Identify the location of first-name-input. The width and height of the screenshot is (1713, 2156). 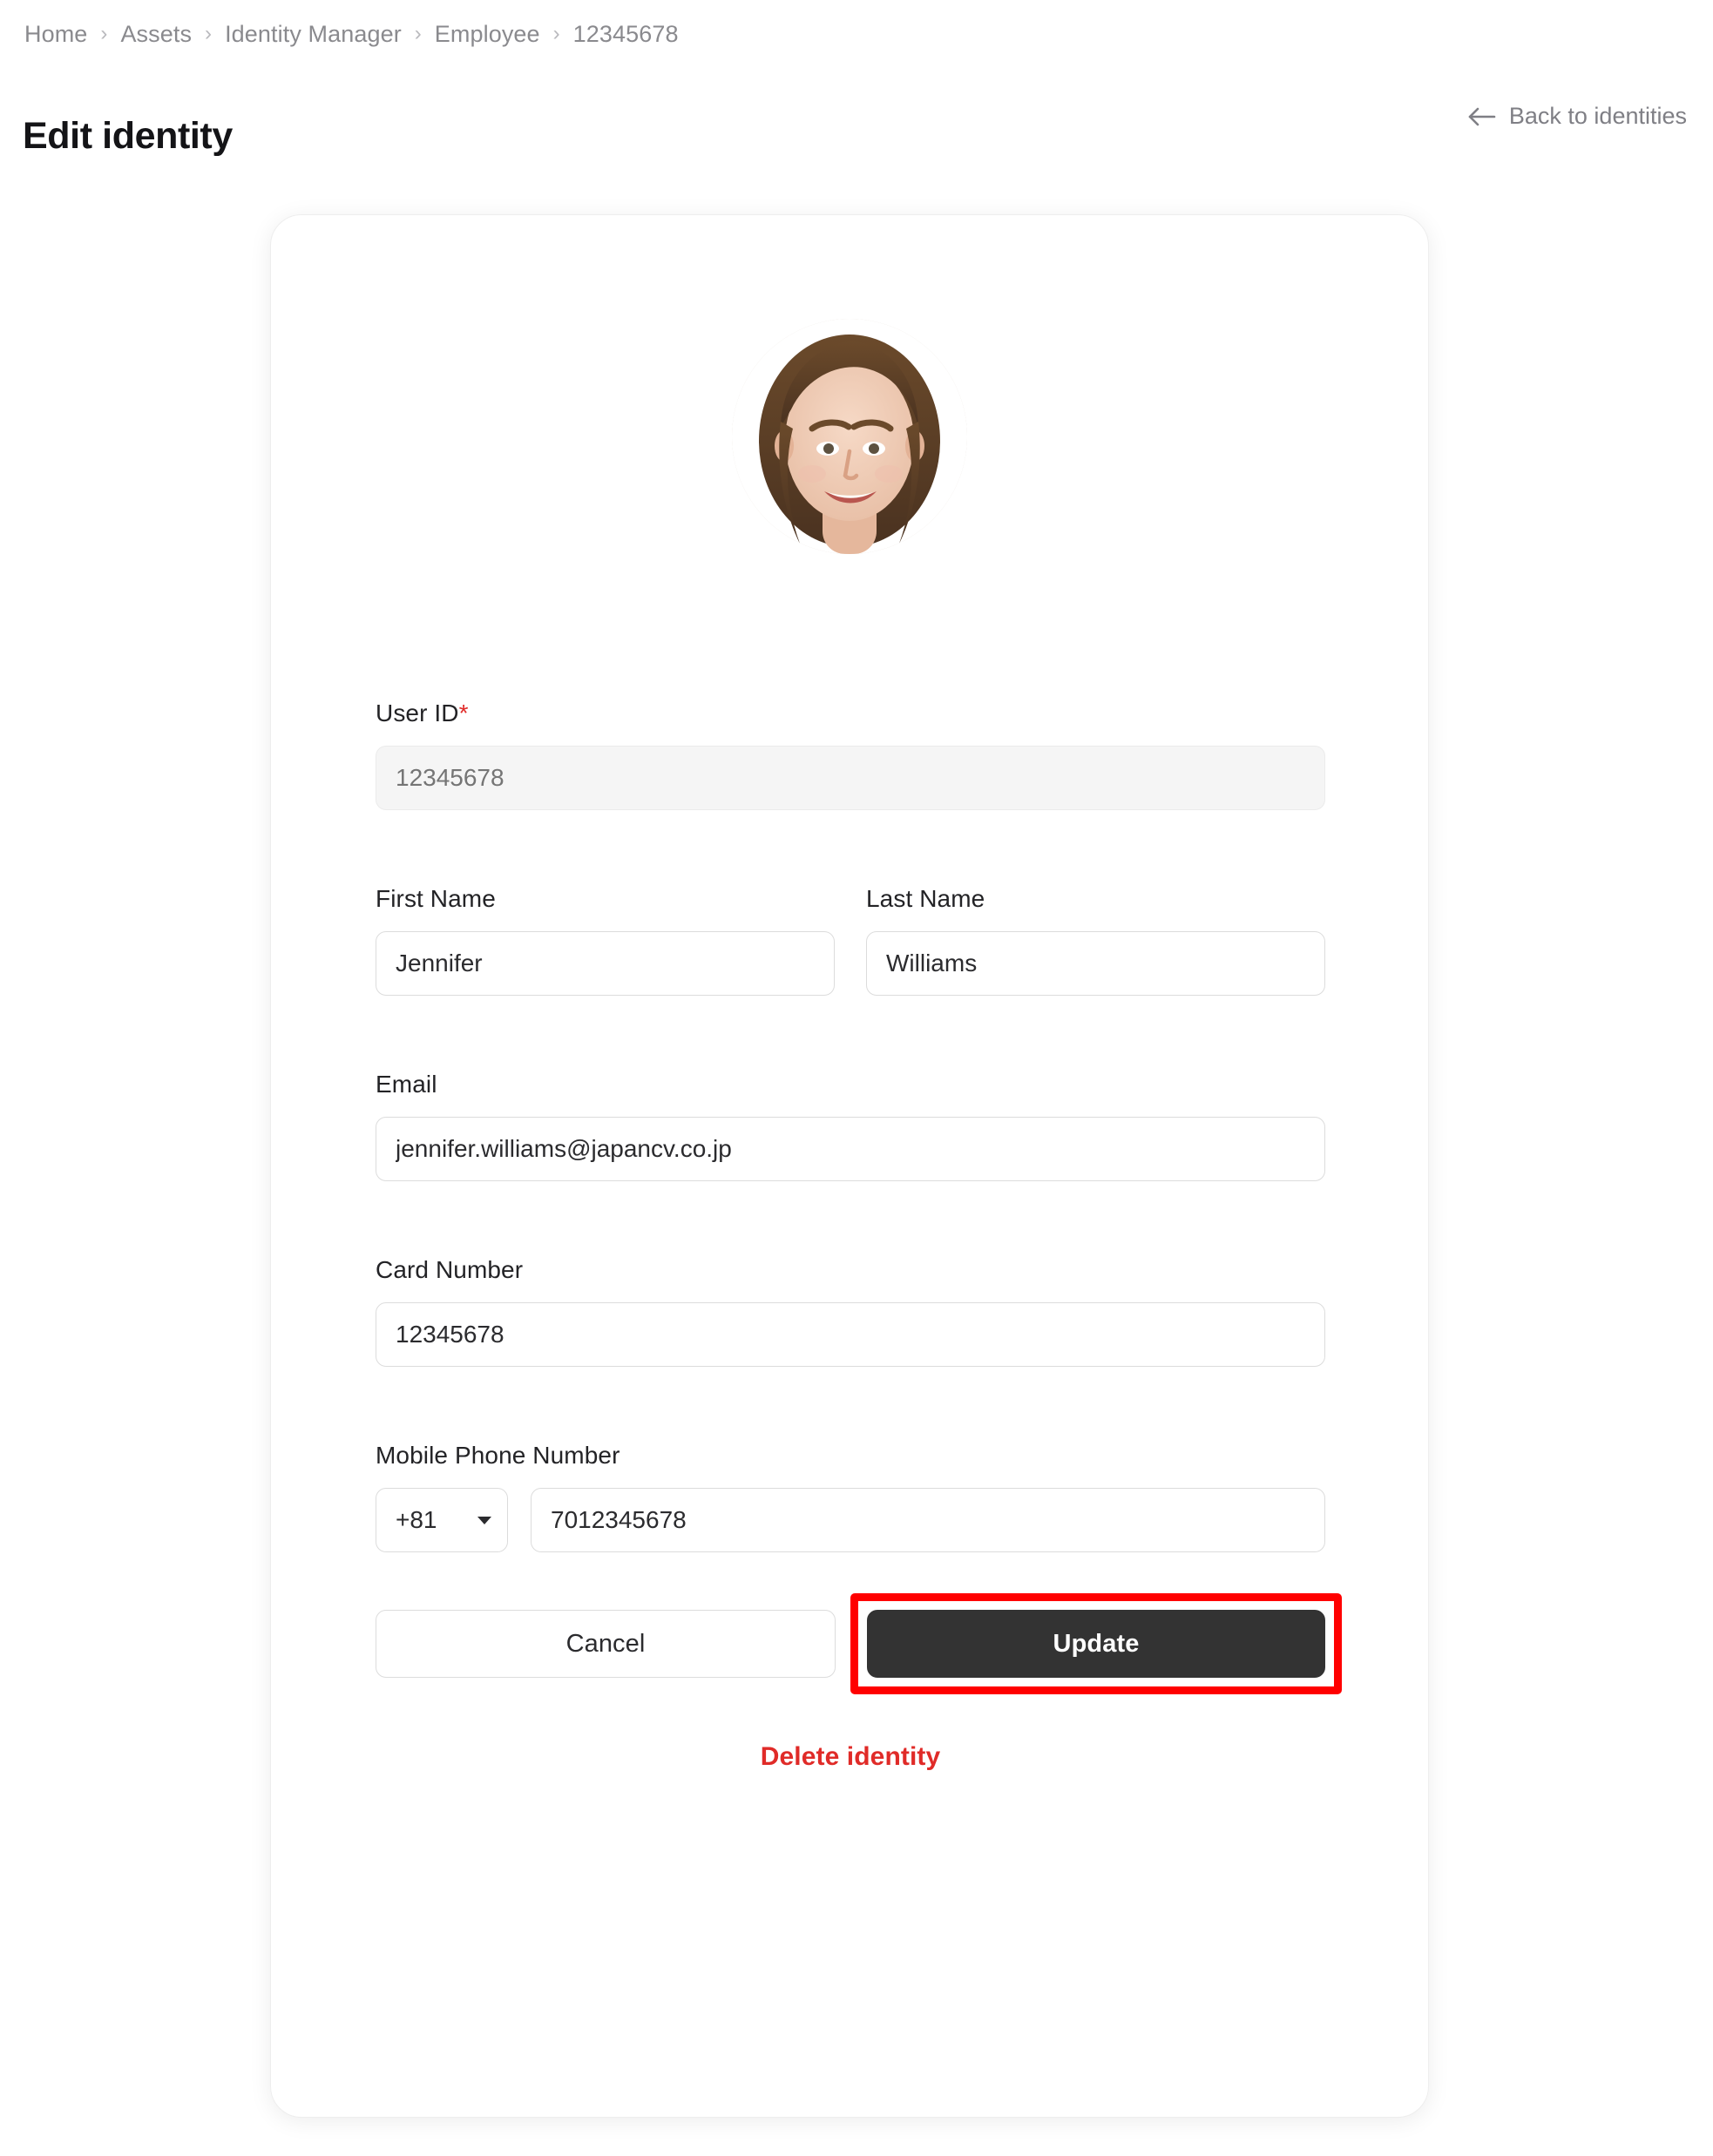
(605, 964).